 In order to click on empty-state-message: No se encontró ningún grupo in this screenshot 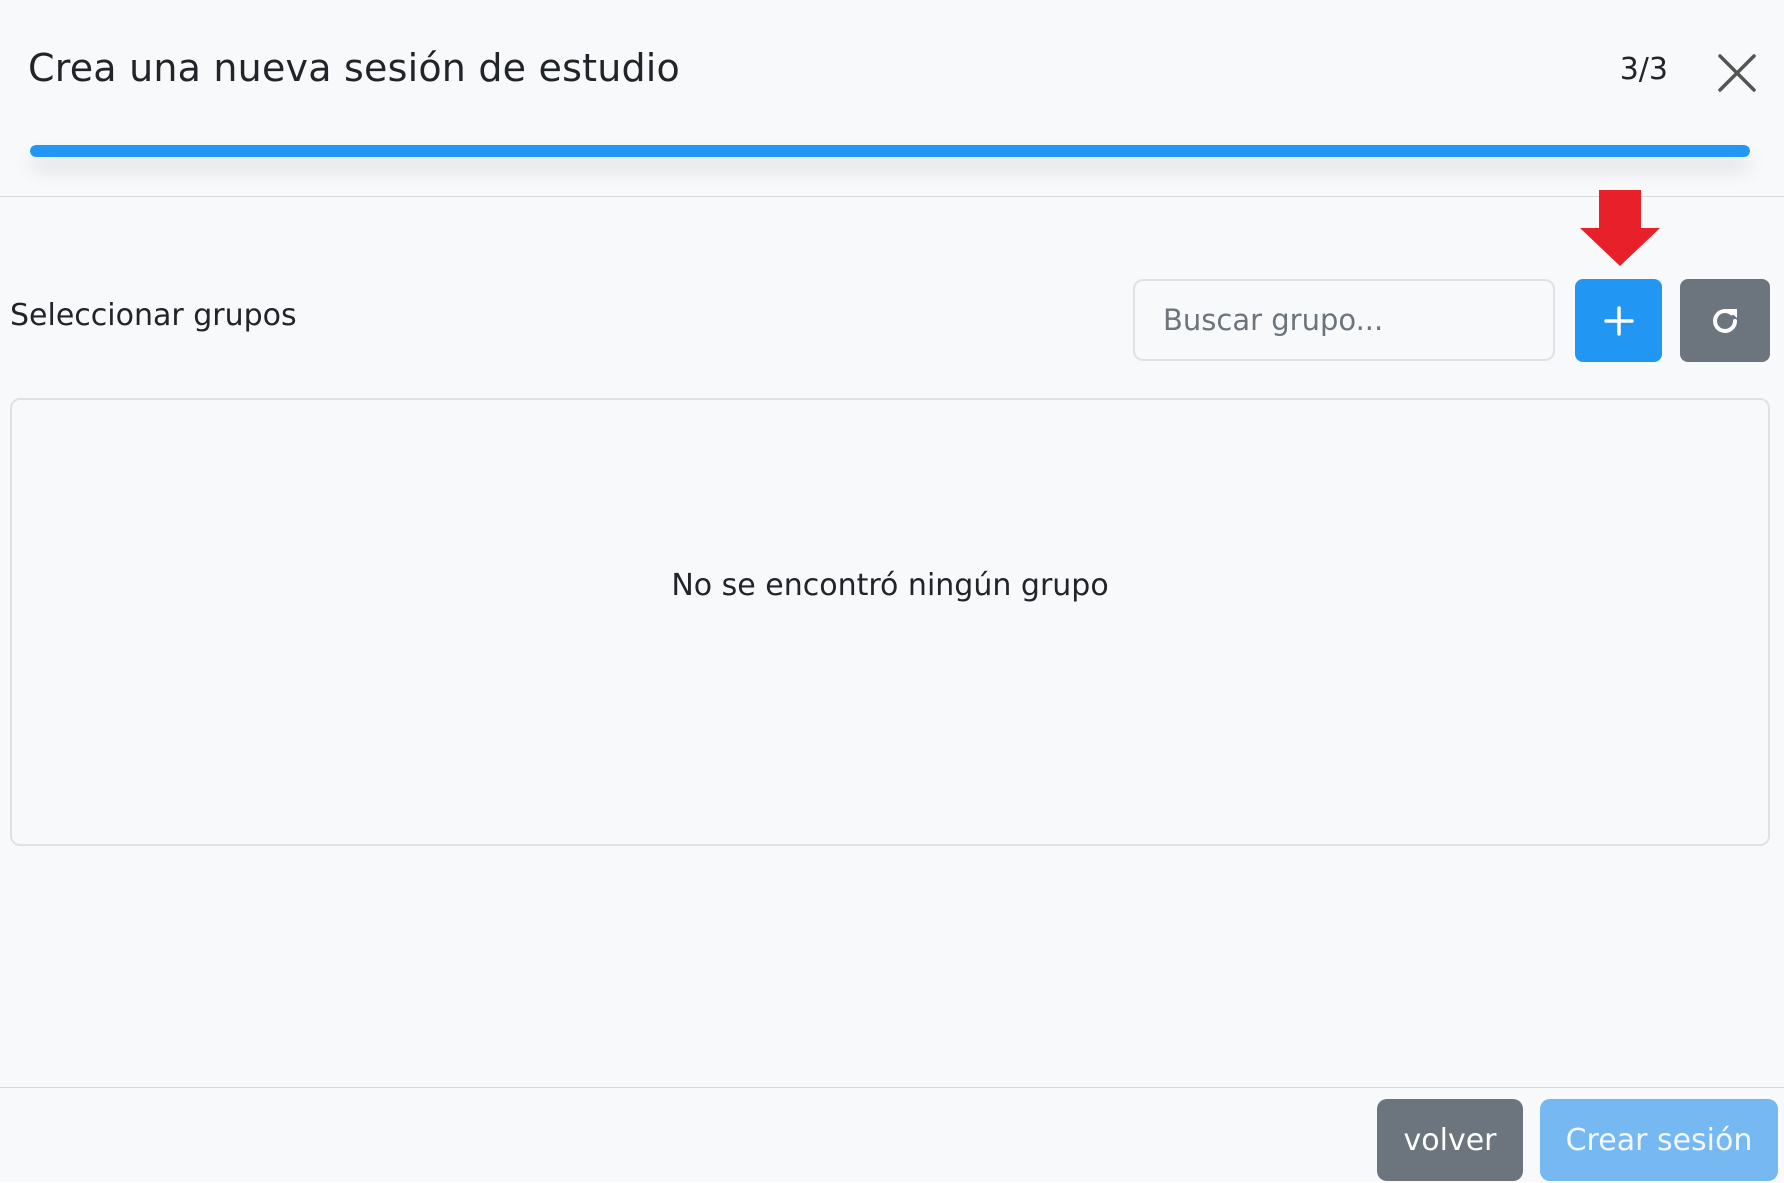, I will do `click(890, 585)`.